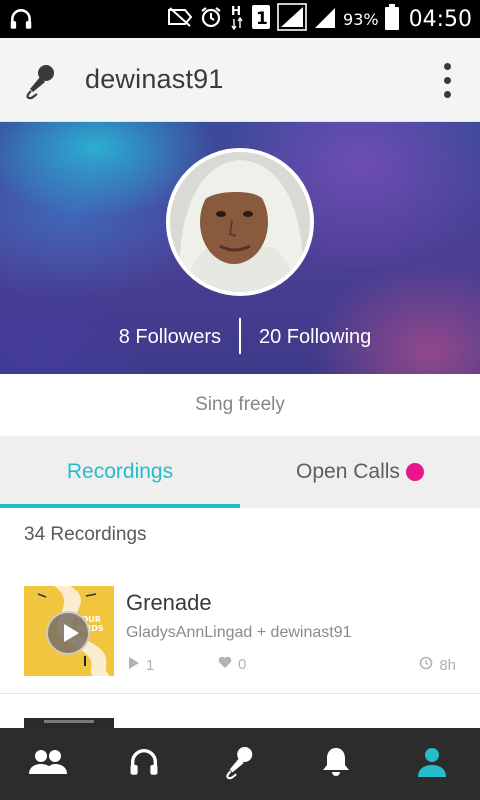 This screenshot has width=480, height=800. I want to click on bio-text: Sing freely, so click(240, 404).